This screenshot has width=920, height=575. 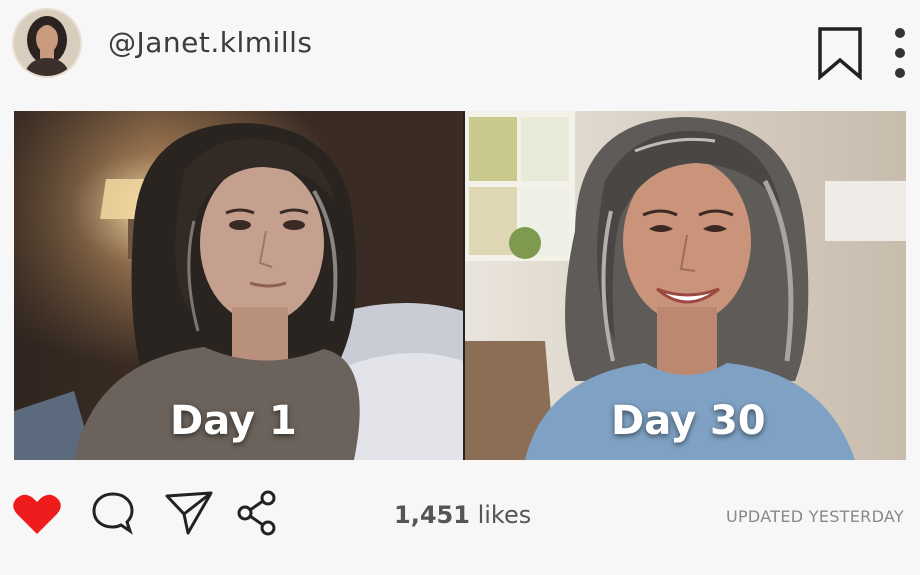 What do you see at coordinates (840, 53) in the screenshot?
I see `bookmark-icon` at bounding box center [840, 53].